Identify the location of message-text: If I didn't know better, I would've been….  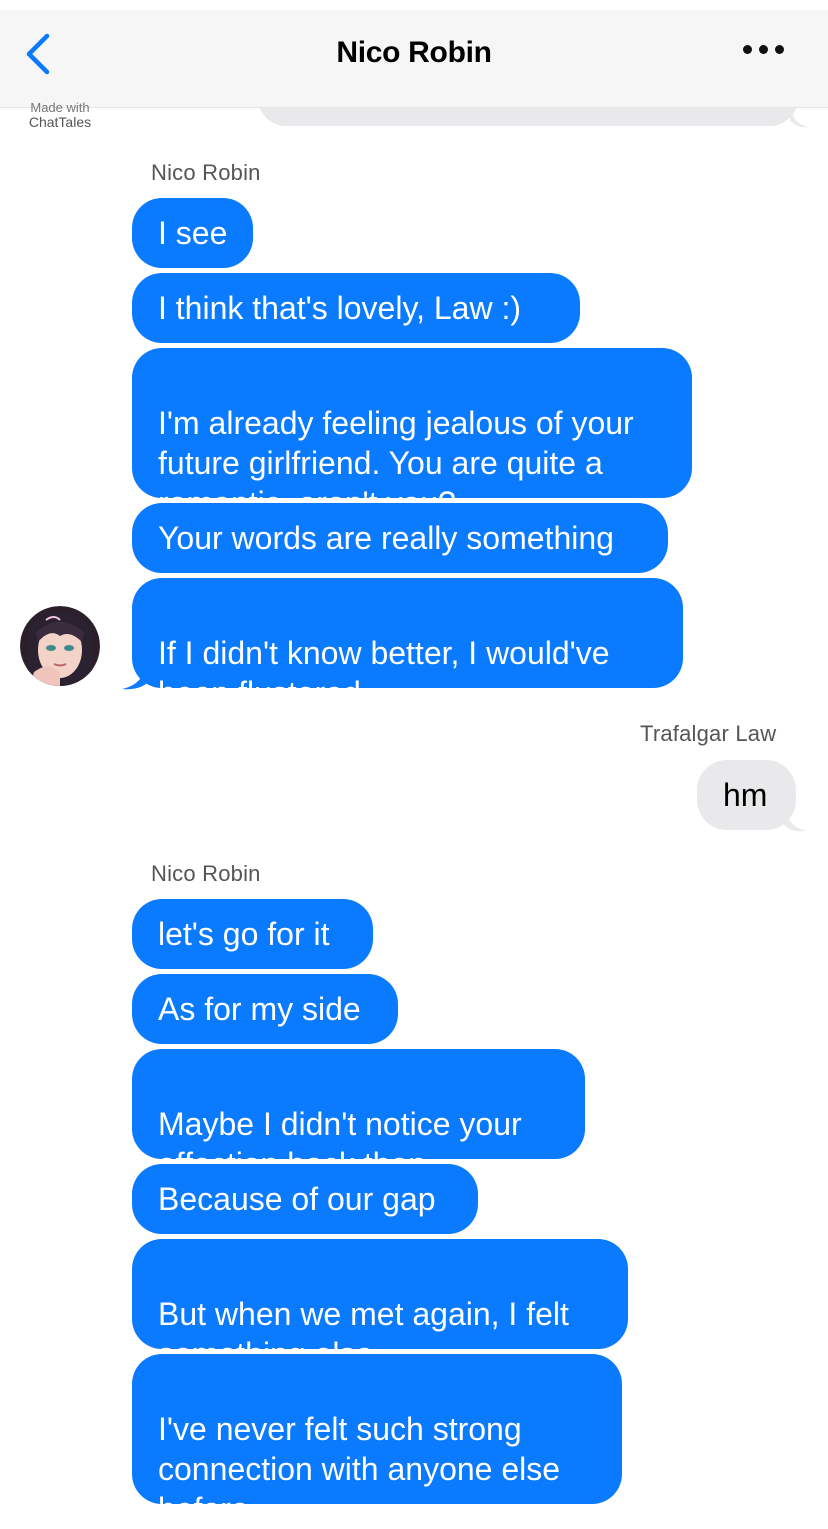
(384, 673).